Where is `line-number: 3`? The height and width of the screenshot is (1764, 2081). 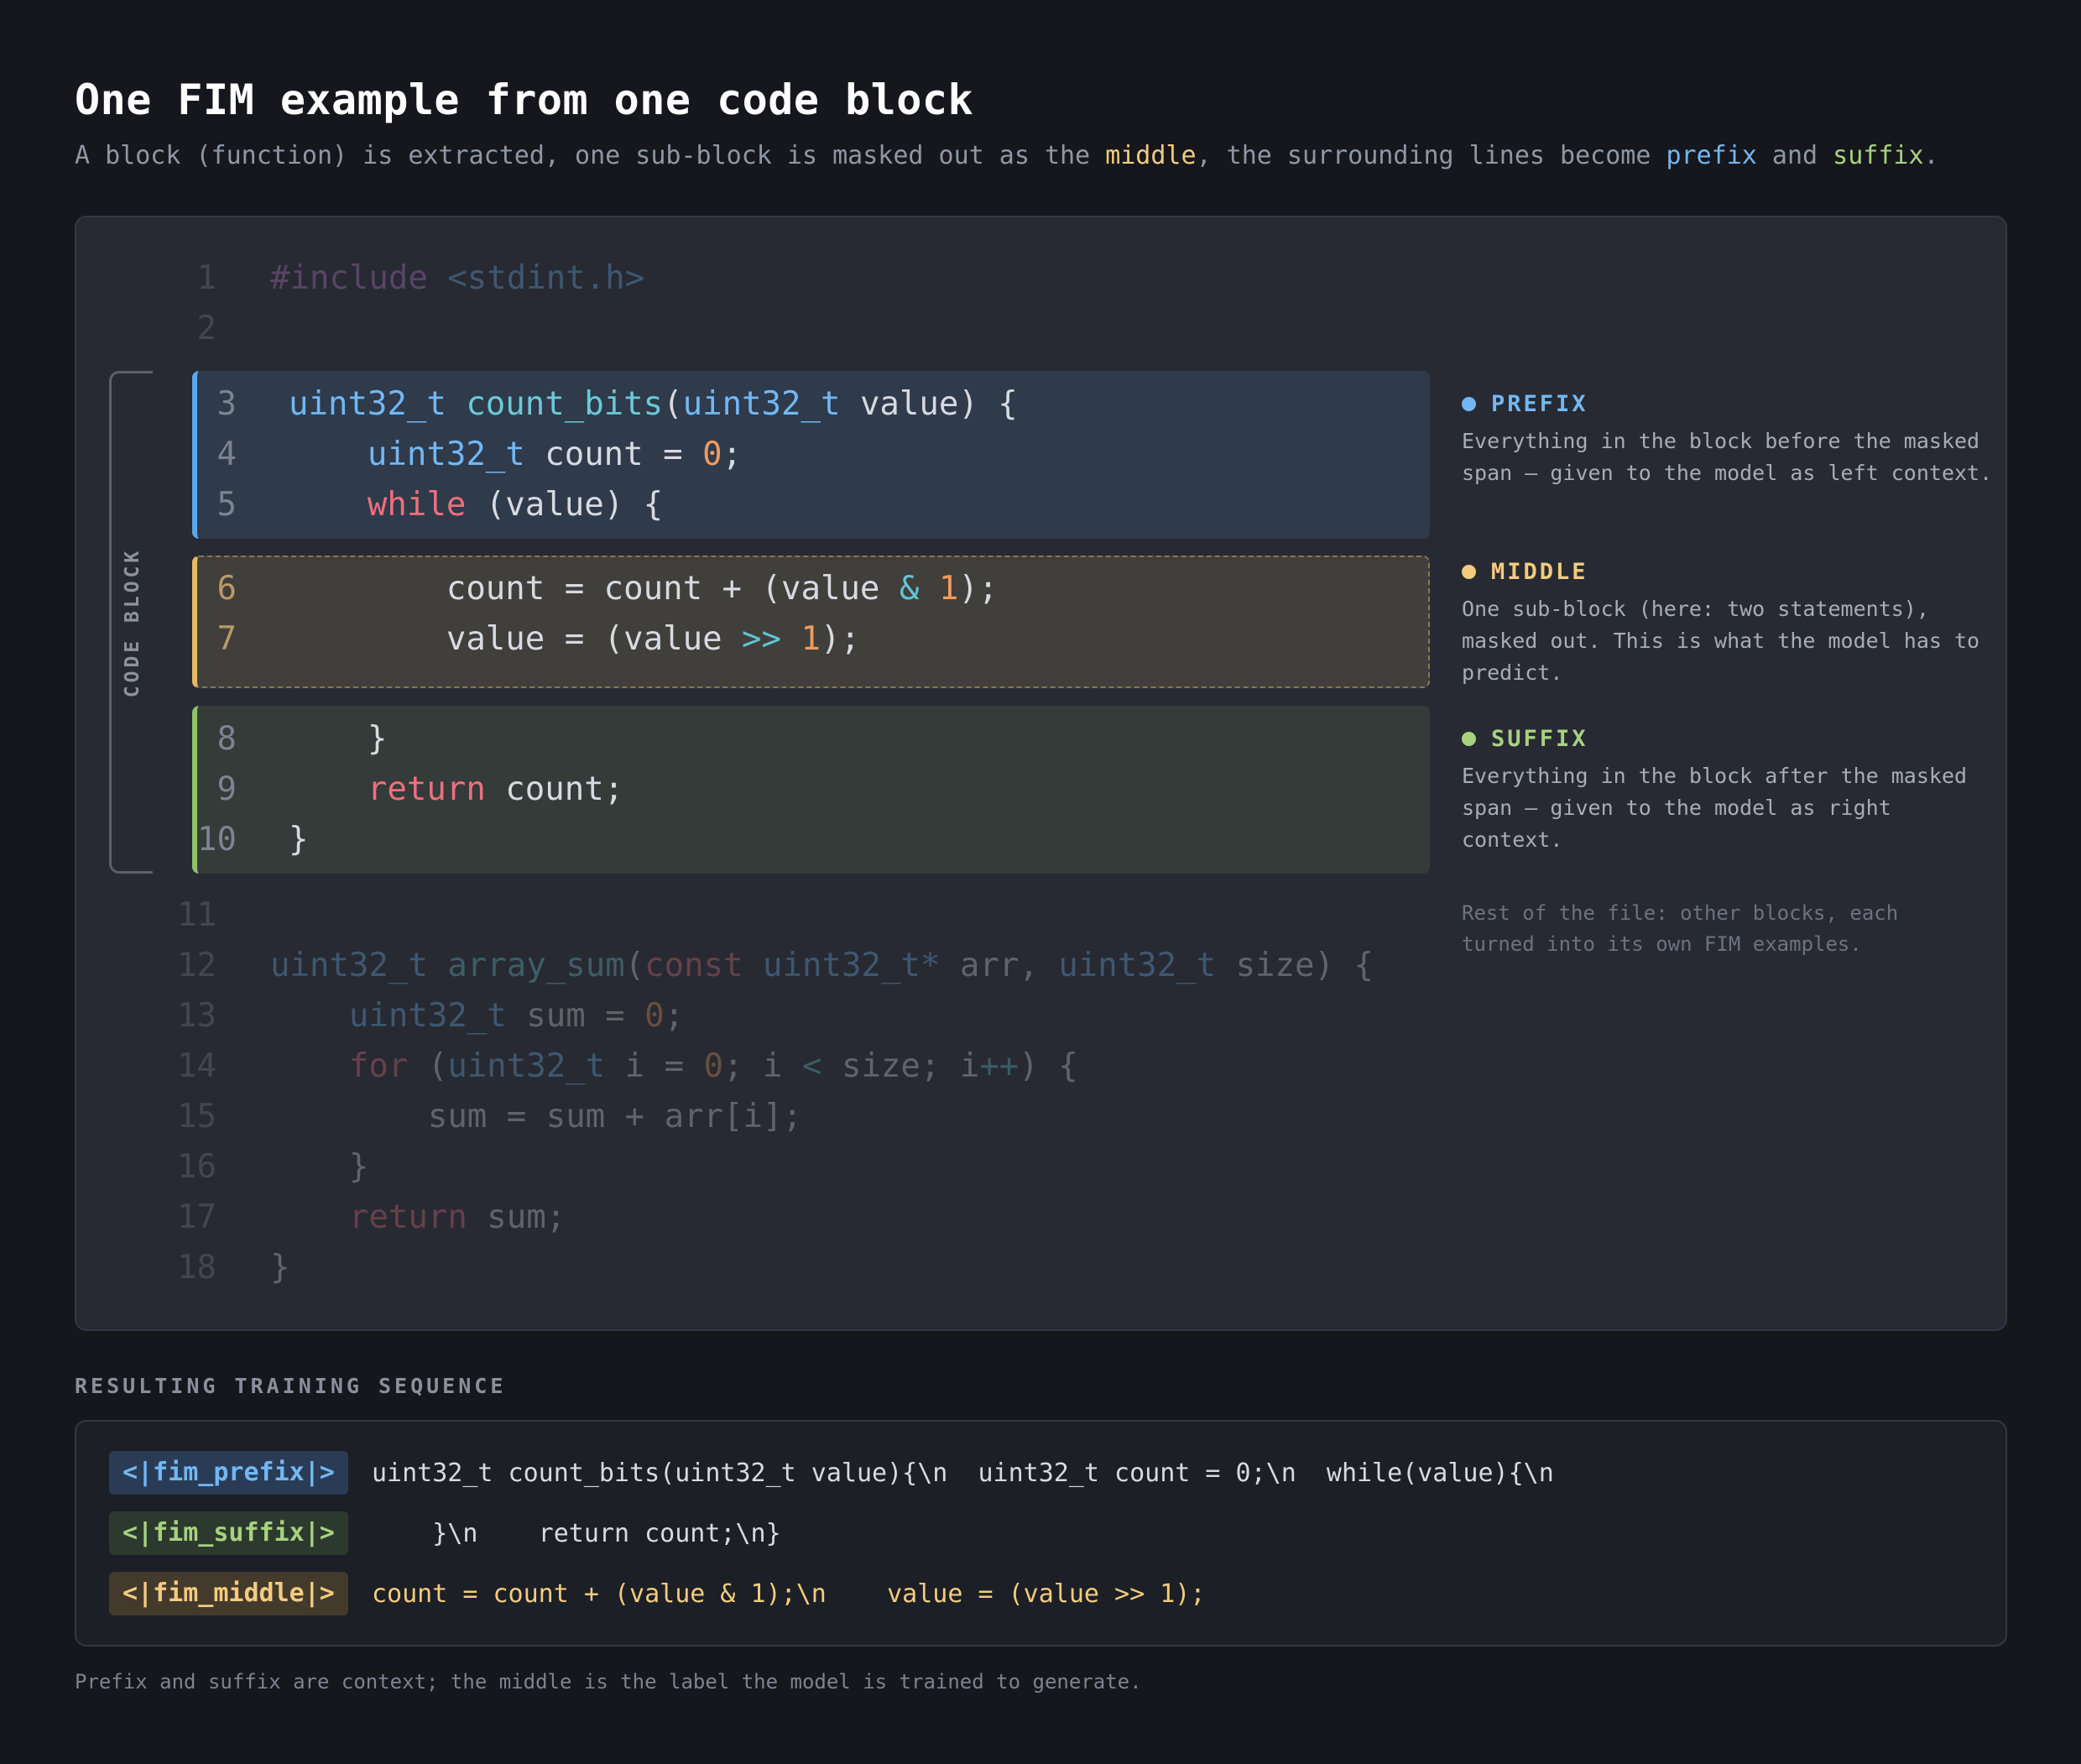
line-number: 3 is located at coordinates (226, 404).